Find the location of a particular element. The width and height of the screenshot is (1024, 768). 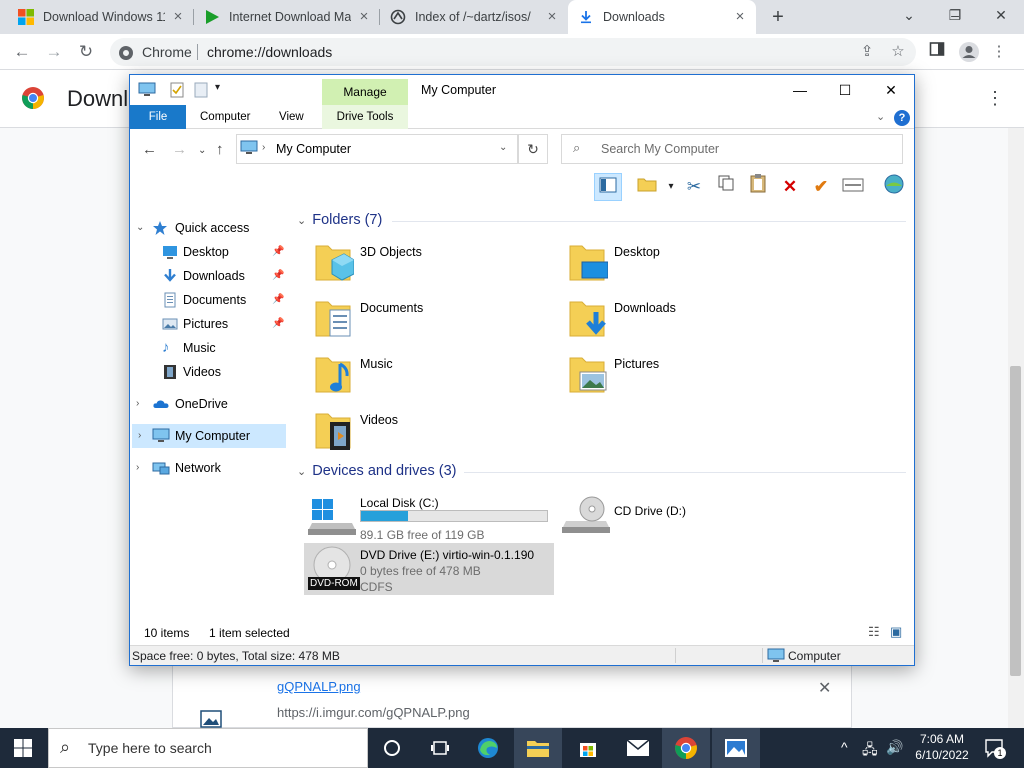

properties-icon is located at coordinates (177, 90).